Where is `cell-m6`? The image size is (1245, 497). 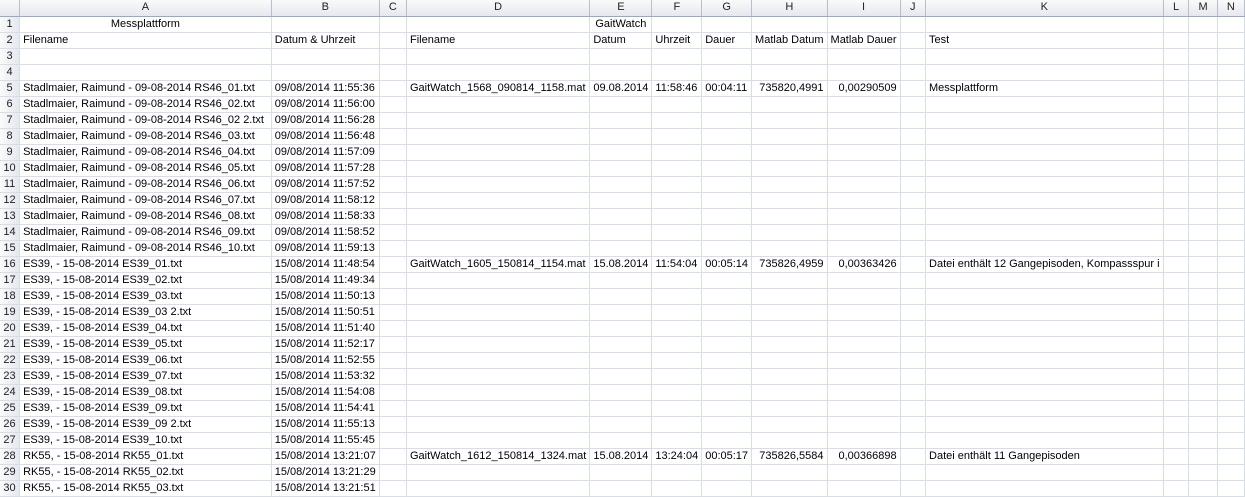
cell-m6 is located at coordinates (1203, 104).